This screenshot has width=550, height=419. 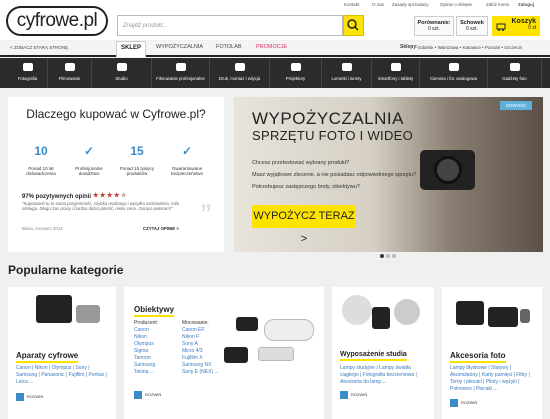 What do you see at coordinates (190, 337) in the screenshot?
I see `mount-link: Nikon F` at bounding box center [190, 337].